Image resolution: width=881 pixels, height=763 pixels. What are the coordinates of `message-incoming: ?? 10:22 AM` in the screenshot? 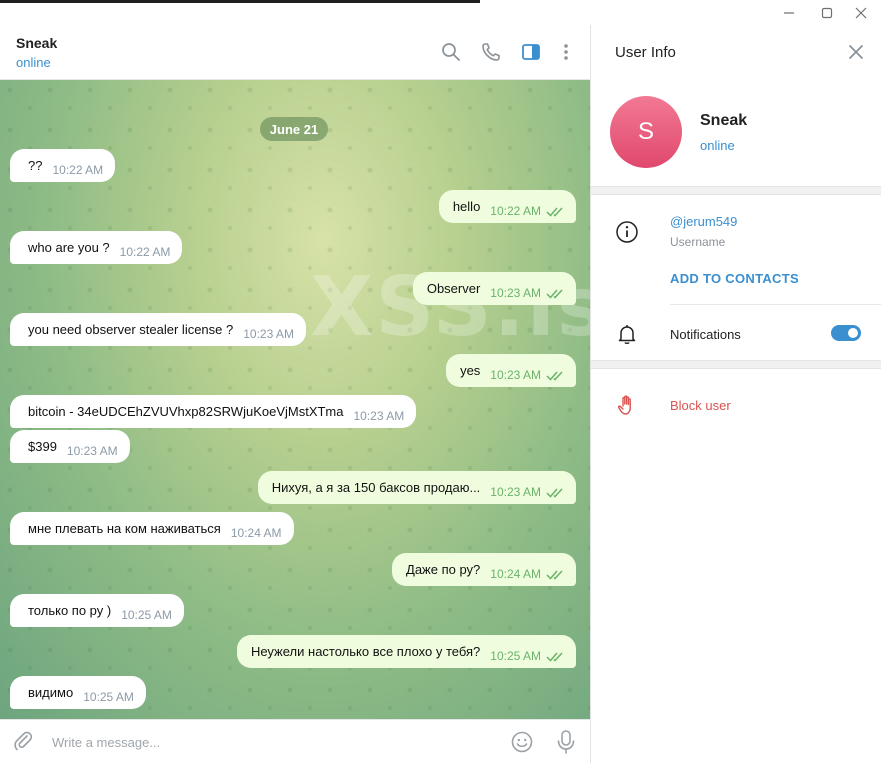 It's located at (63, 165).